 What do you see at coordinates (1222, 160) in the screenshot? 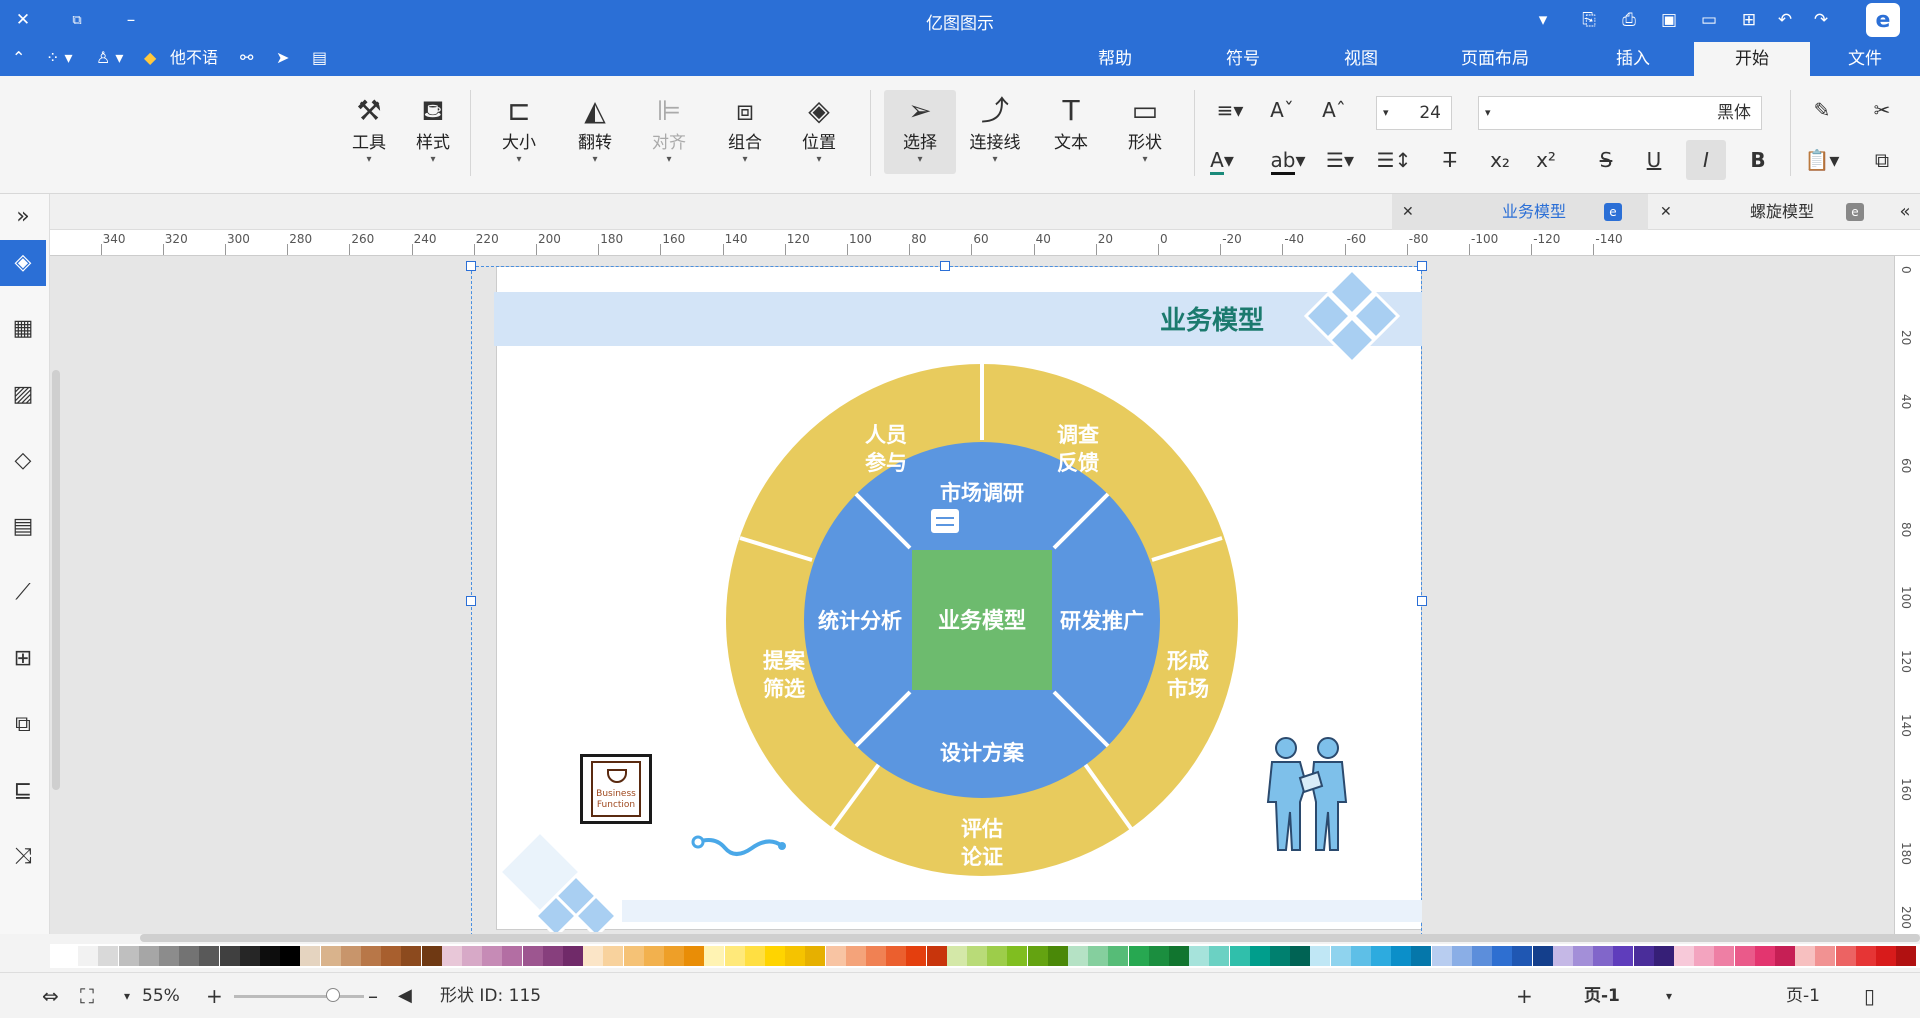
I see `font-color-button: A▾` at bounding box center [1222, 160].